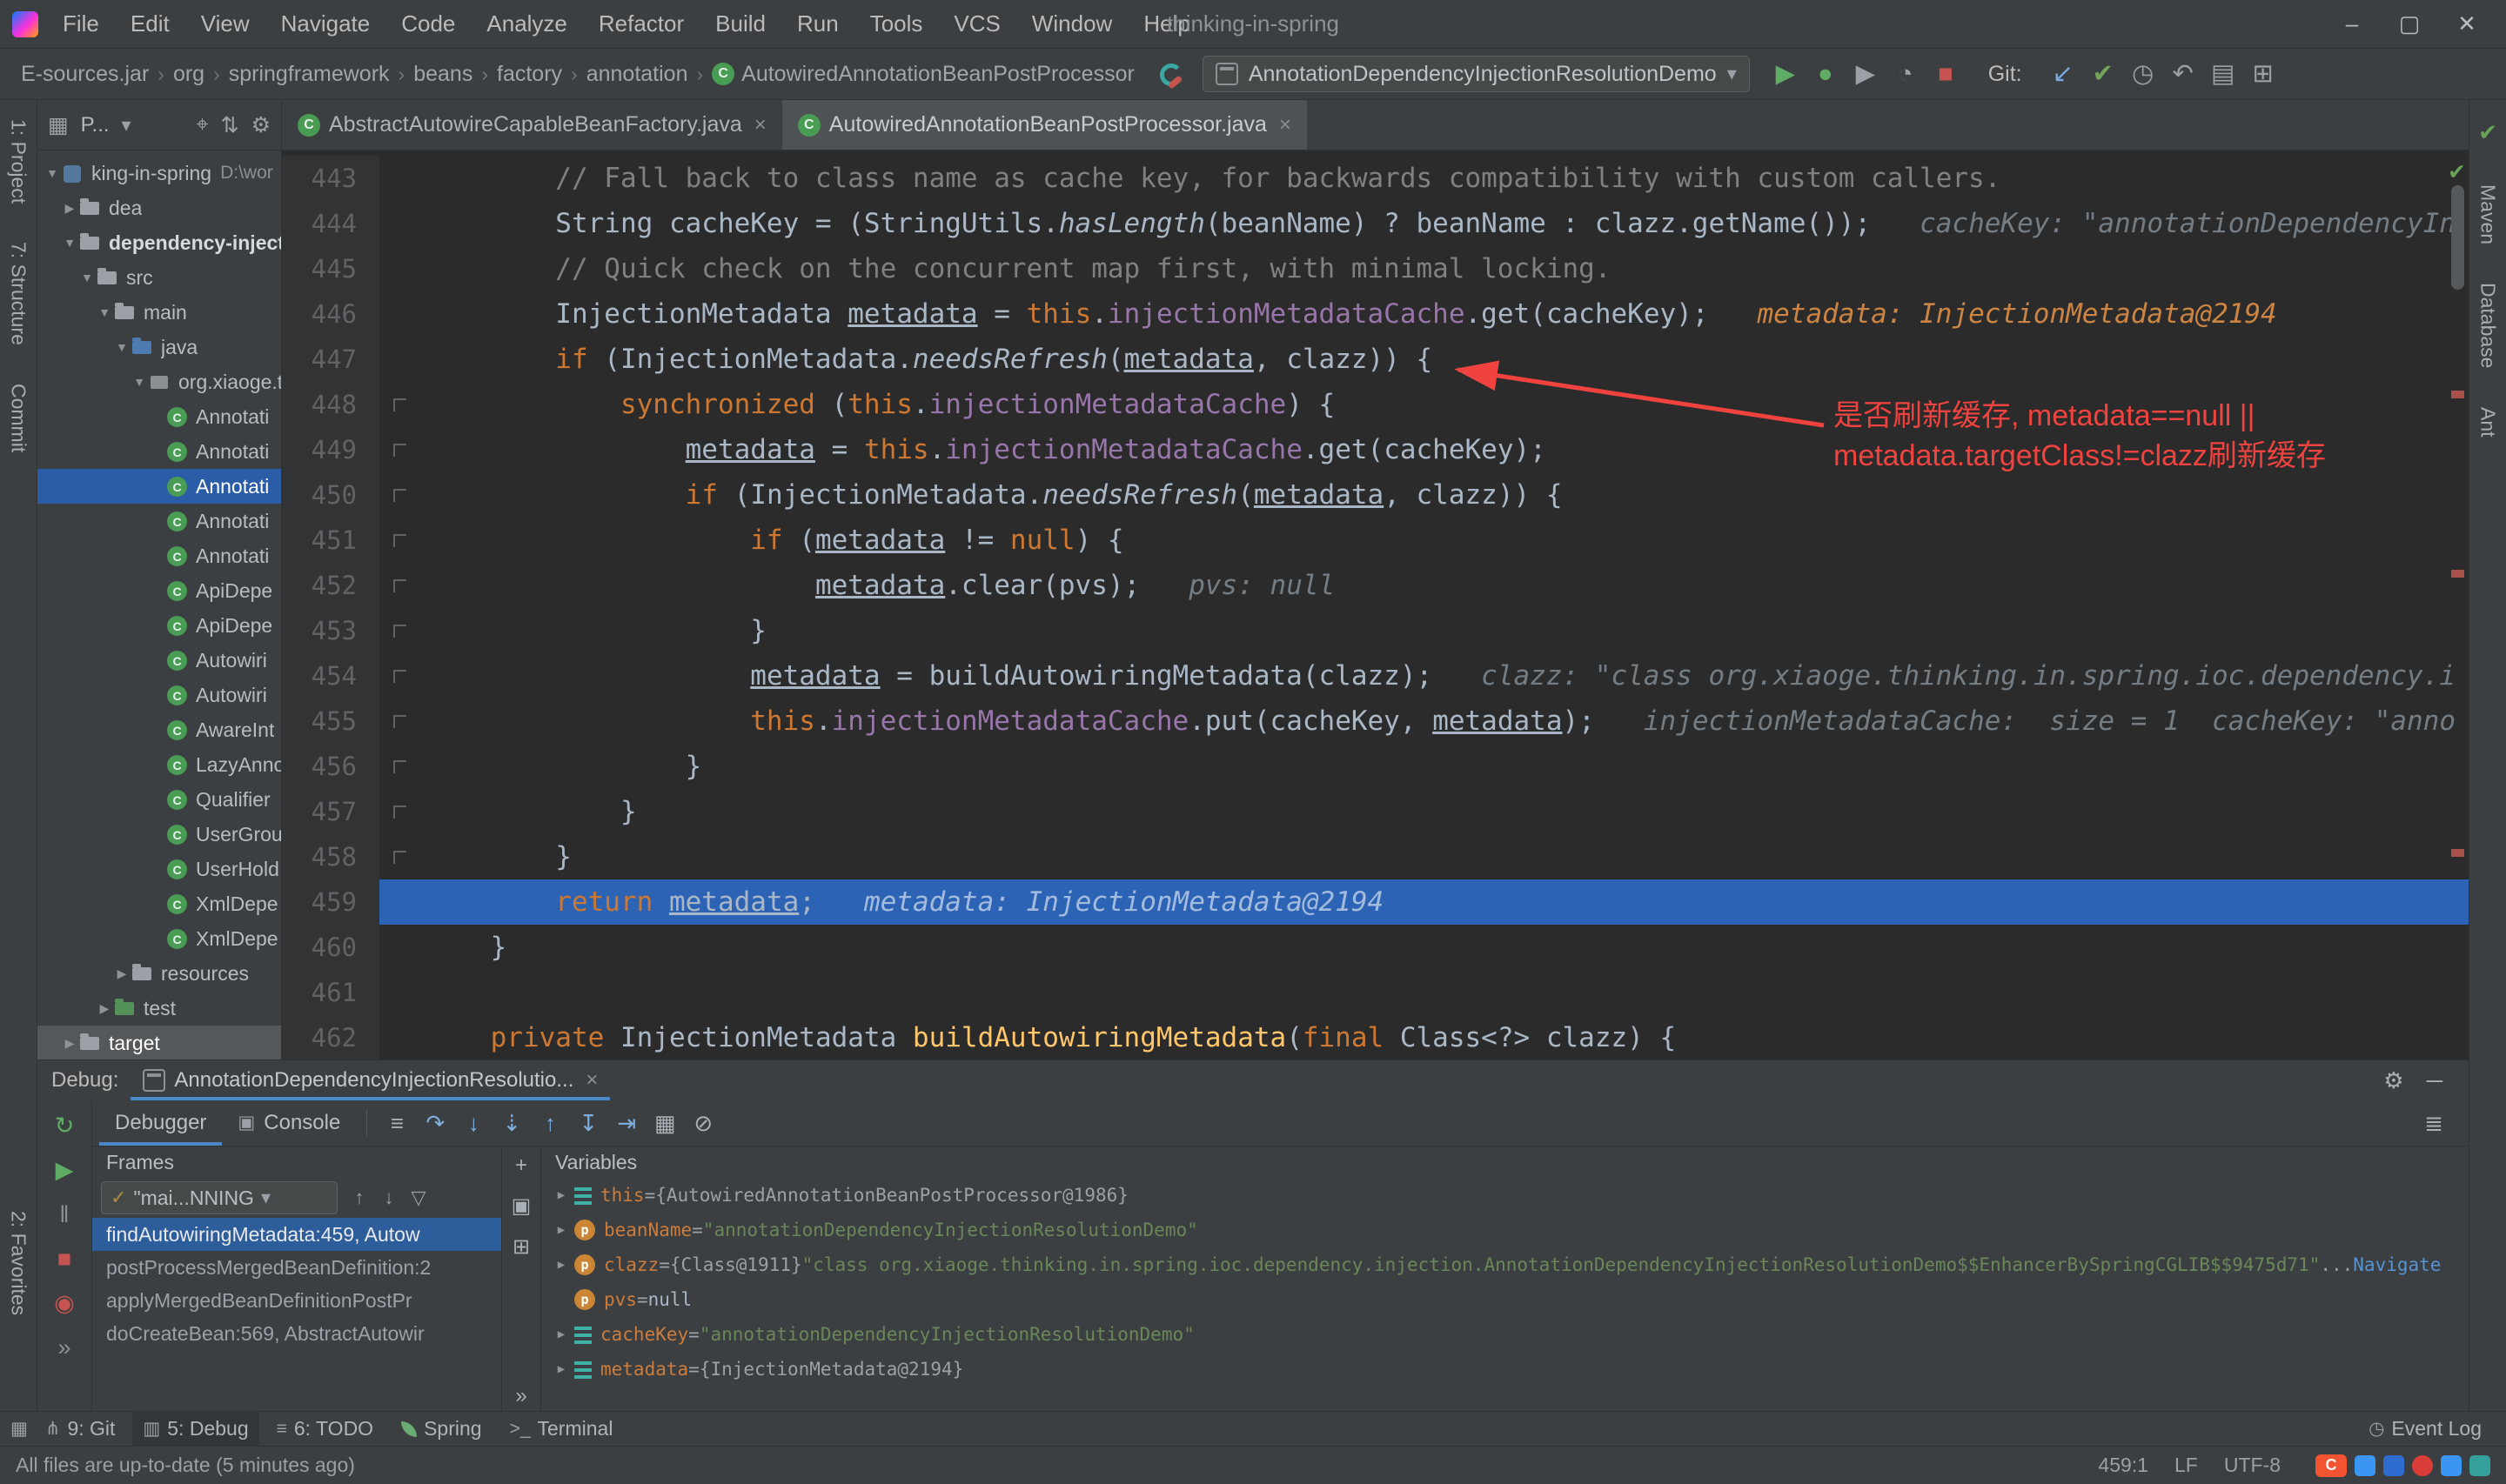 The image size is (2506, 1484). I want to click on breadcrumb-item: beans, so click(442, 74).